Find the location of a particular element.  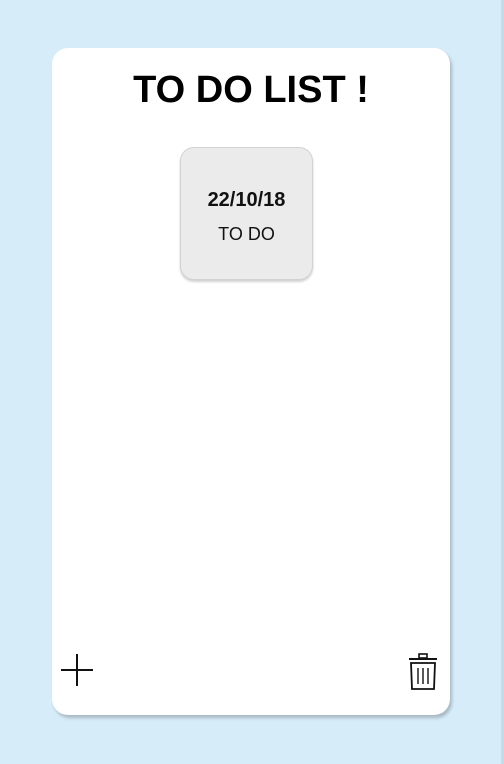

add-note-button is located at coordinates (77, 670).